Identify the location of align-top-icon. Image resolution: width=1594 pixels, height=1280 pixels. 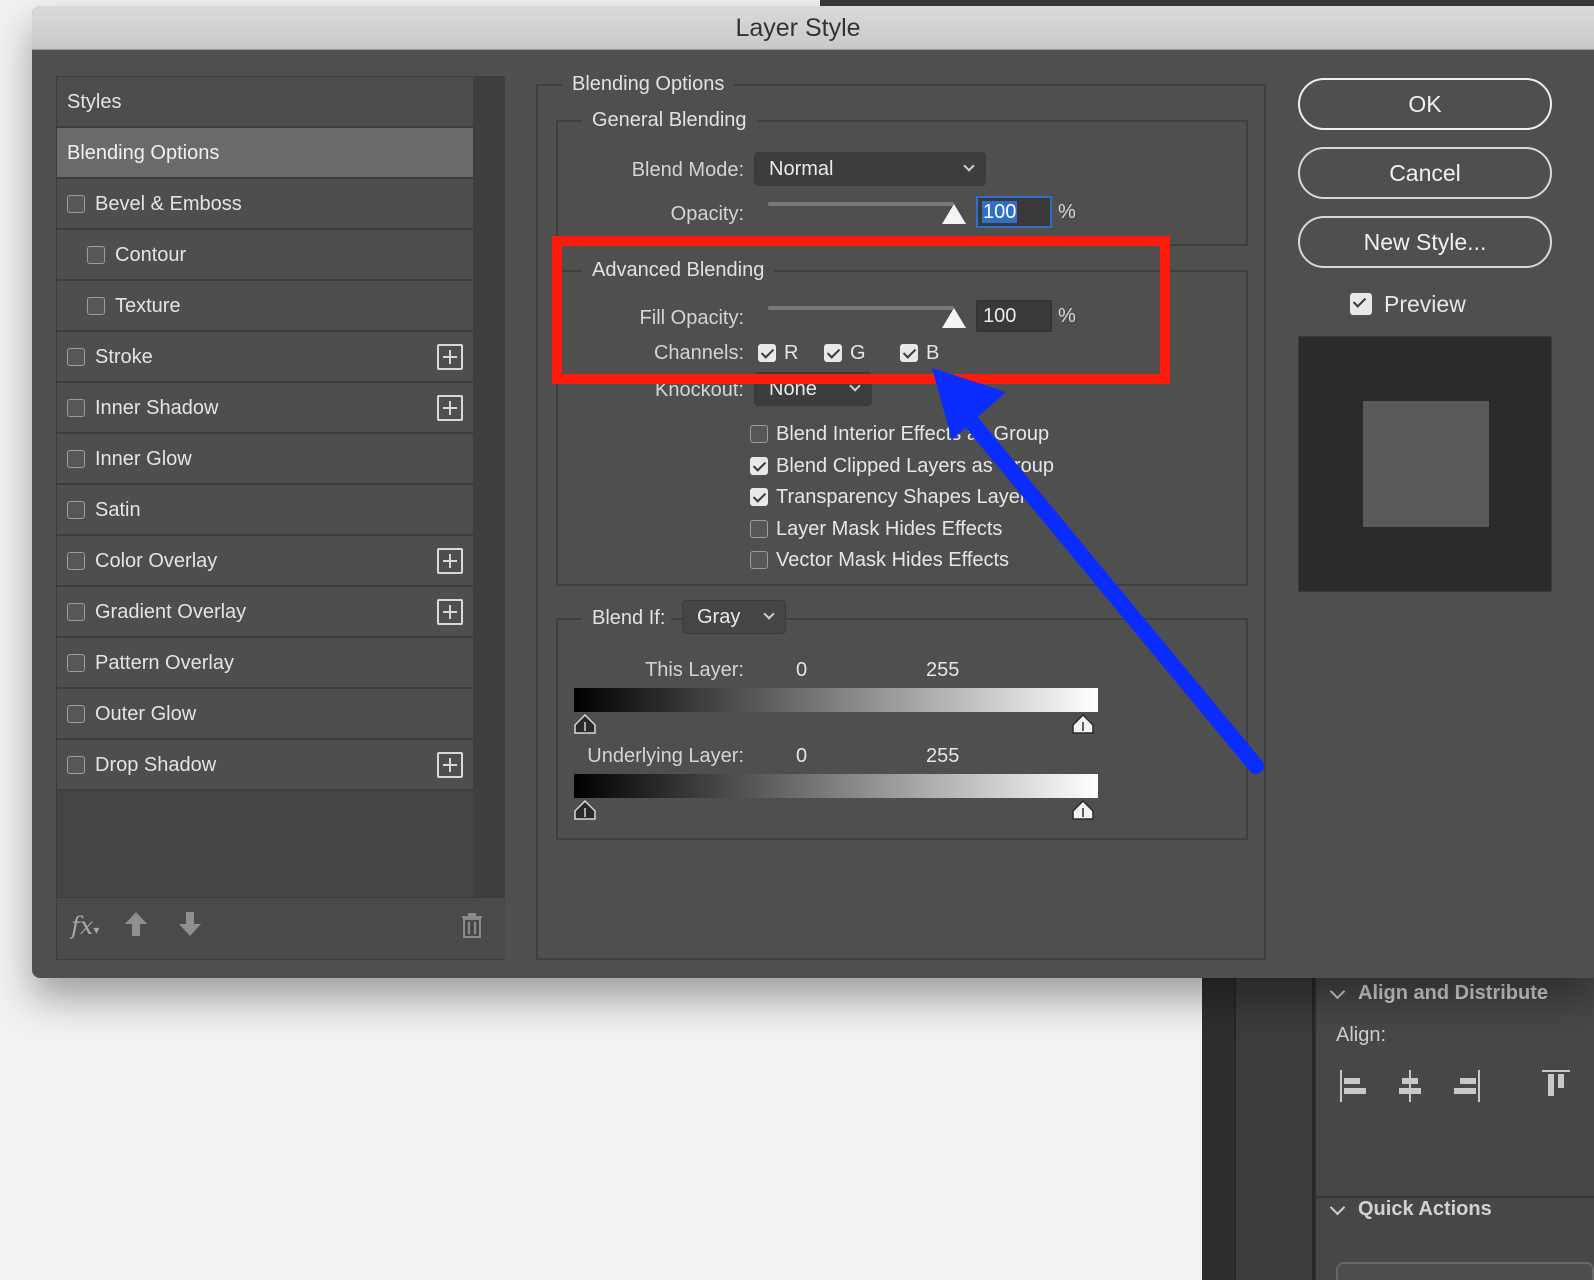
(1556, 1086).